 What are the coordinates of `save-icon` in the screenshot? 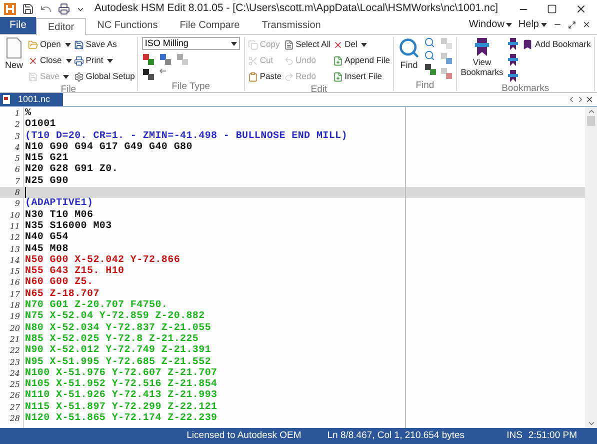 It's located at (28, 9).